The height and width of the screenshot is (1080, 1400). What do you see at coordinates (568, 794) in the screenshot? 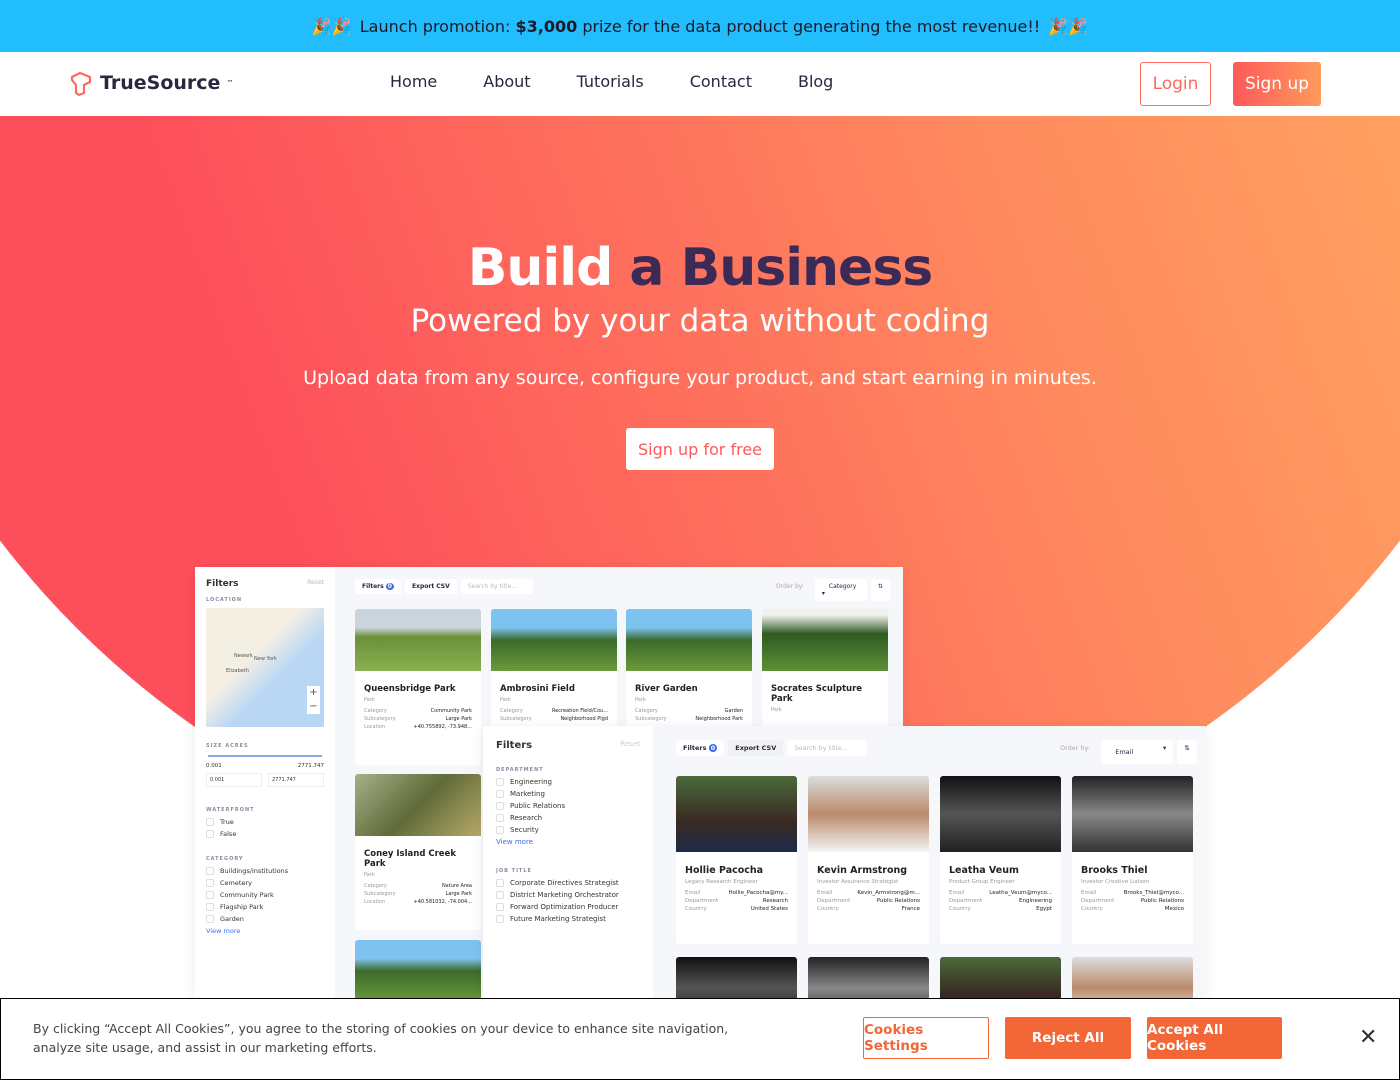
I see `checkbox-department: Marketing` at bounding box center [568, 794].